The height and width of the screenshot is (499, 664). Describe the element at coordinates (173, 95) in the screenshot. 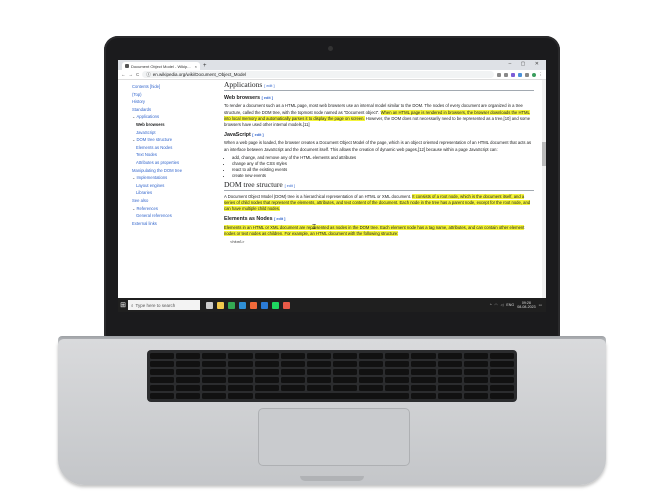

I see `toc-item: (Top)` at that location.